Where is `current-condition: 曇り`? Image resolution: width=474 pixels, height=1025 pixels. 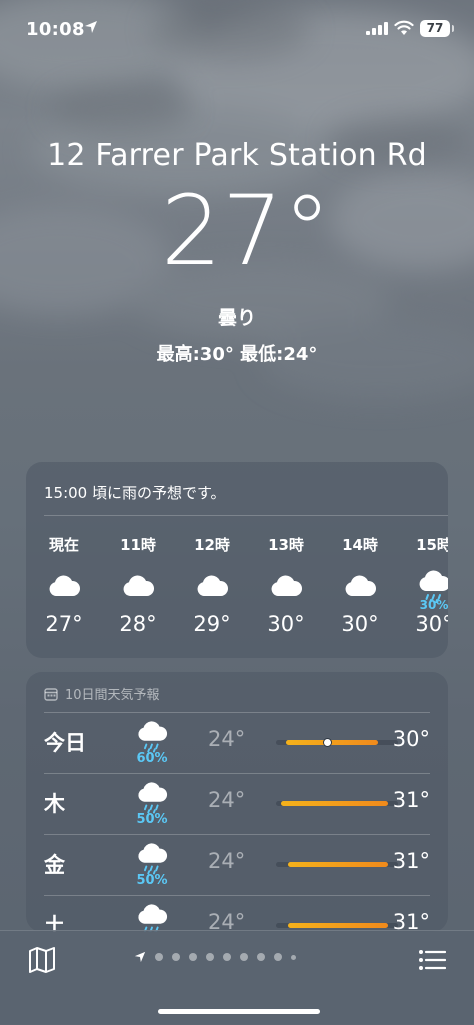 current-condition: 曇り is located at coordinates (236, 318).